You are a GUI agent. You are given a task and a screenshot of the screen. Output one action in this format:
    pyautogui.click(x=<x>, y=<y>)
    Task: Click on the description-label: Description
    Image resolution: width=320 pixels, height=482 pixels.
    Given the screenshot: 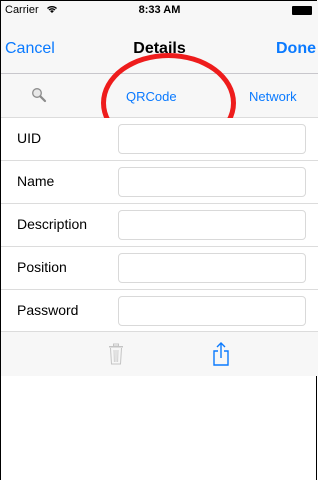 What is the action you would take?
    pyautogui.click(x=52, y=224)
    